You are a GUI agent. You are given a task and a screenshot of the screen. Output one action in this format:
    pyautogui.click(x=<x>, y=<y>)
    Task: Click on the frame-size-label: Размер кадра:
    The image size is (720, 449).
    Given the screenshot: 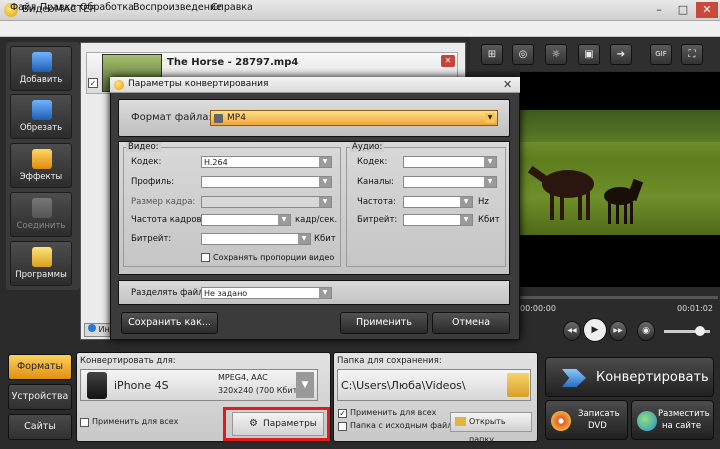 What is the action you would take?
    pyautogui.click(x=163, y=202)
    